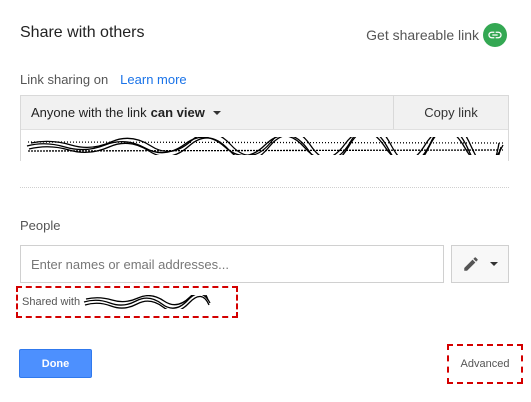 The height and width of the screenshot is (402, 531). Describe the element at coordinates (177, 112) in the screenshot. I see `access-level: can view` at that location.